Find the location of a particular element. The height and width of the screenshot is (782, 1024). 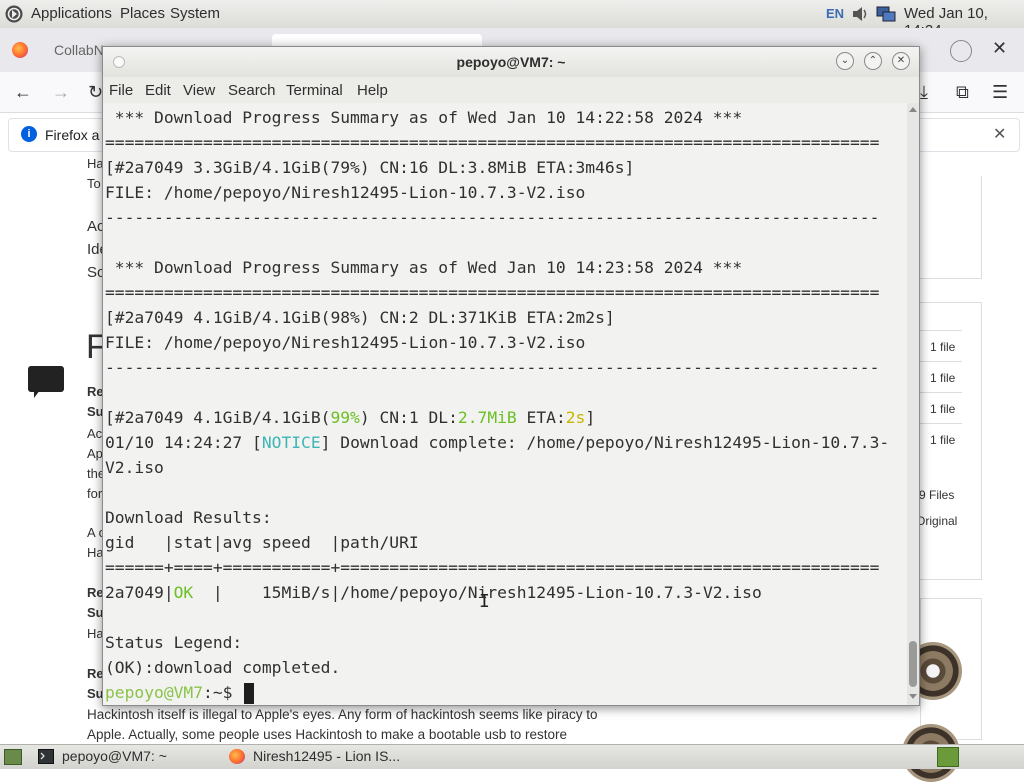

prompt-user: pepoyo@VM7 is located at coordinates (154, 692).